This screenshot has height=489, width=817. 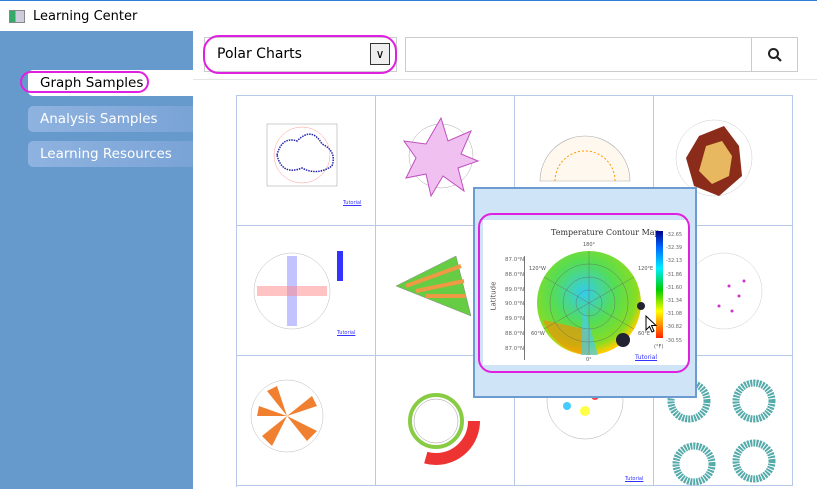 What do you see at coordinates (651, 324) in the screenshot?
I see `mouse-cursor-icon` at bounding box center [651, 324].